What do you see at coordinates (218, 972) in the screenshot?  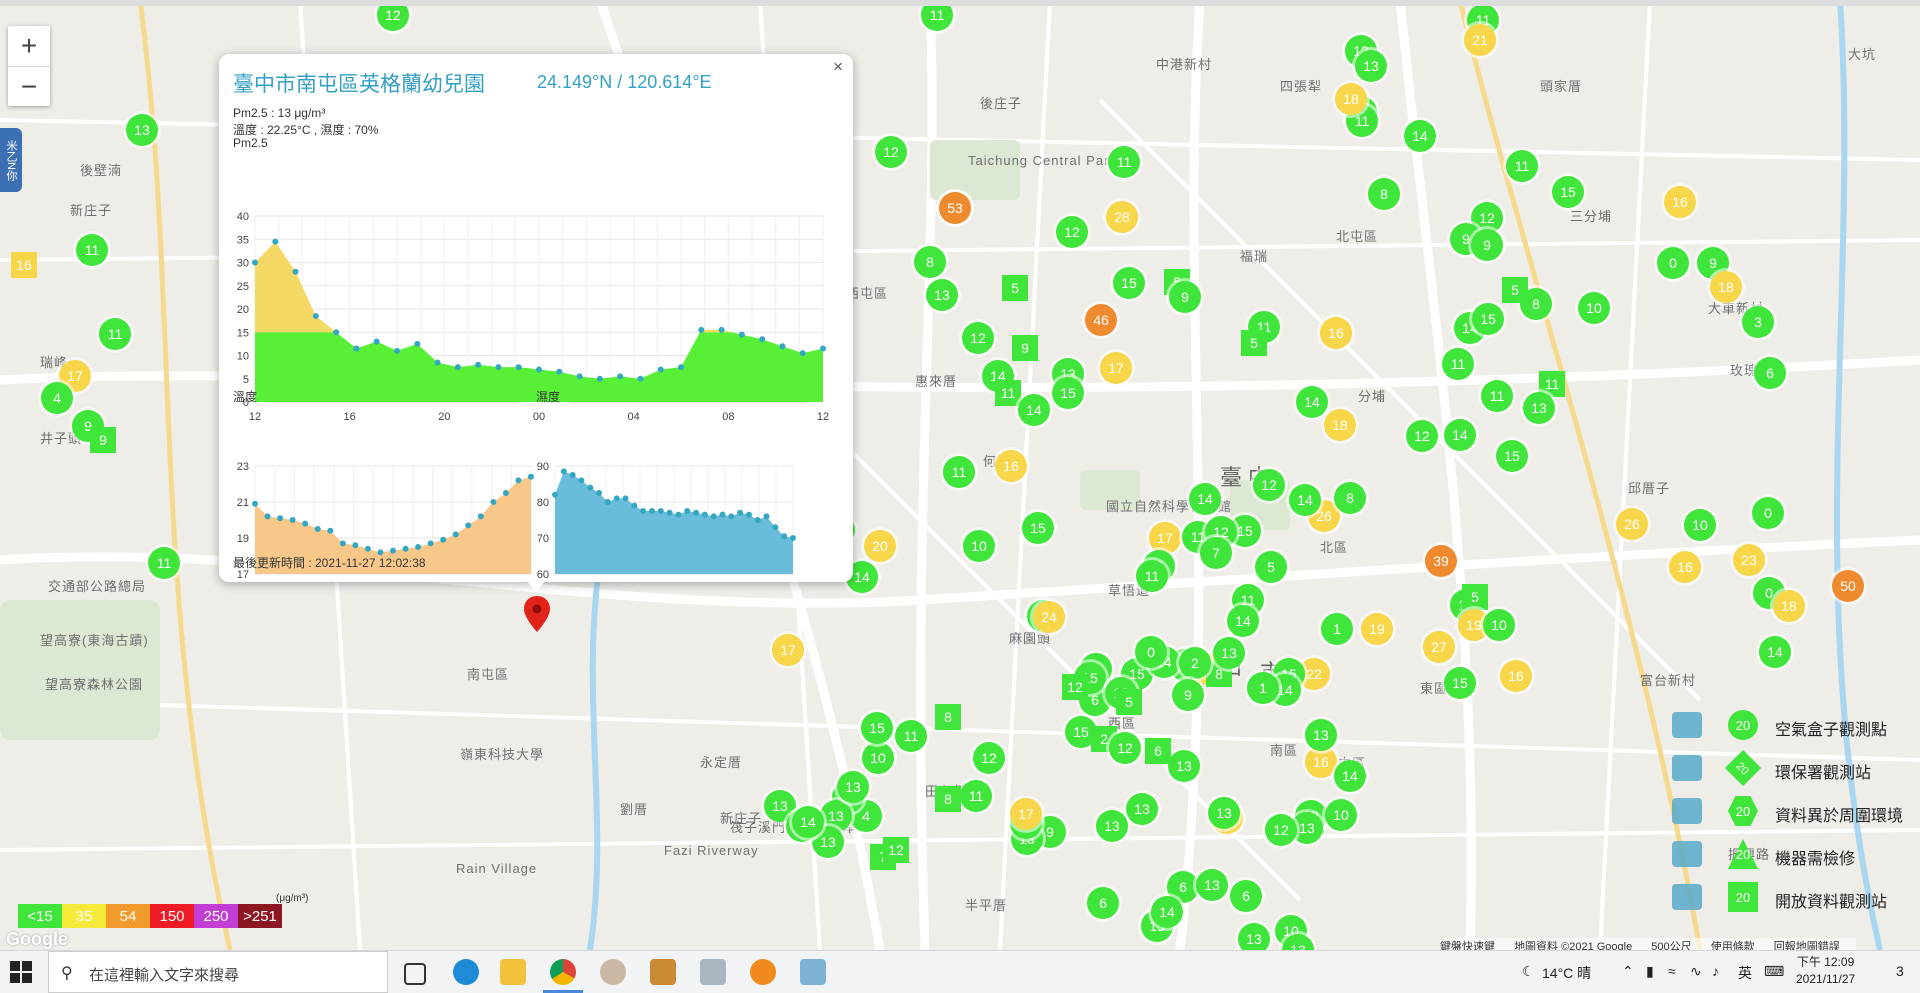 I see `taskbar-search-box: ⚲ 在這裡輸入文字來搜尋` at bounding box center [218, 972].